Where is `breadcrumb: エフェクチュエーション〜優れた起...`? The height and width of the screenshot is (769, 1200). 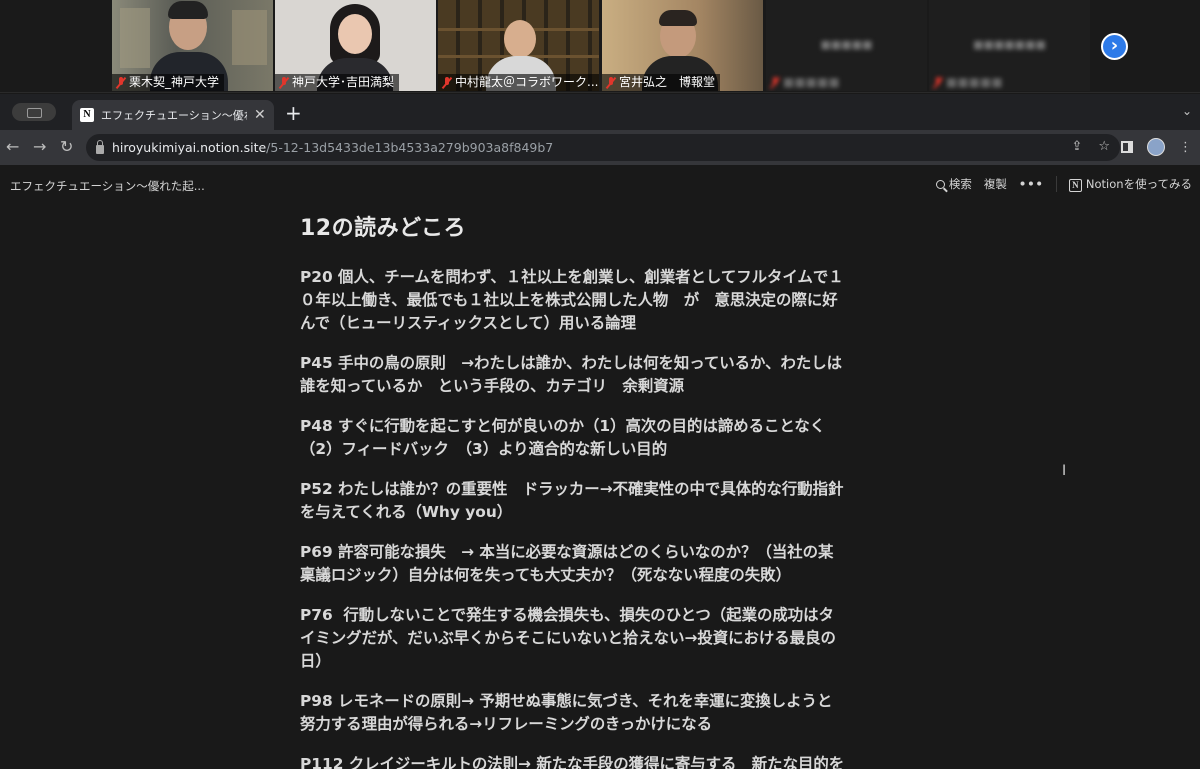
breadcrumb: エフェクチュエーション〜優れた起... is located at coordinates (107, 186).